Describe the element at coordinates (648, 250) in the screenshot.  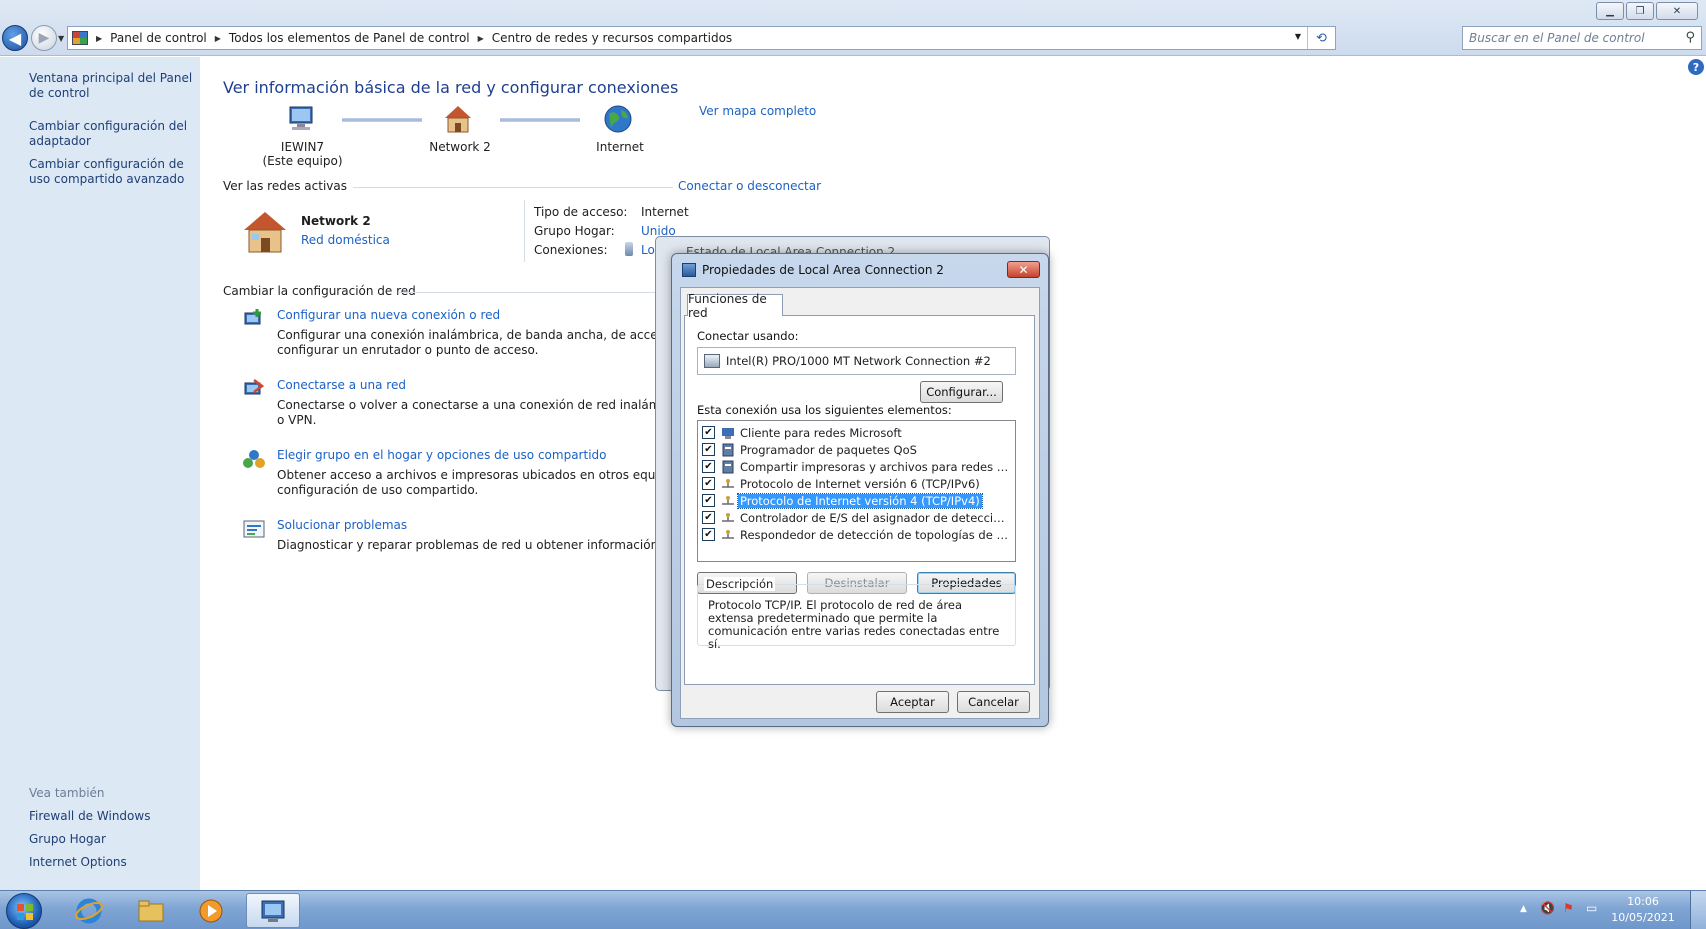
I see `connection-link: Lo` at that location.